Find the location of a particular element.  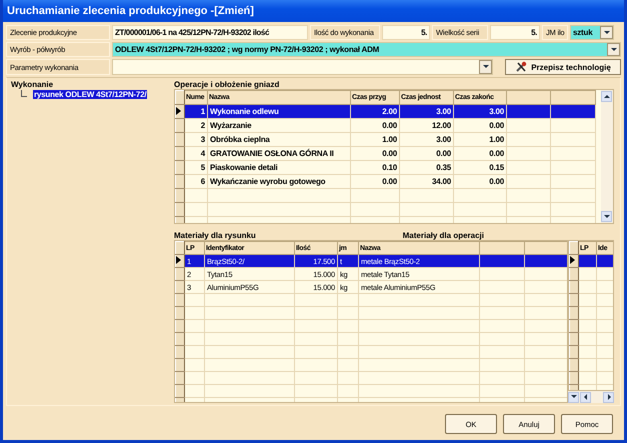

table-cell: 2 is located at coordinates (196, 125).